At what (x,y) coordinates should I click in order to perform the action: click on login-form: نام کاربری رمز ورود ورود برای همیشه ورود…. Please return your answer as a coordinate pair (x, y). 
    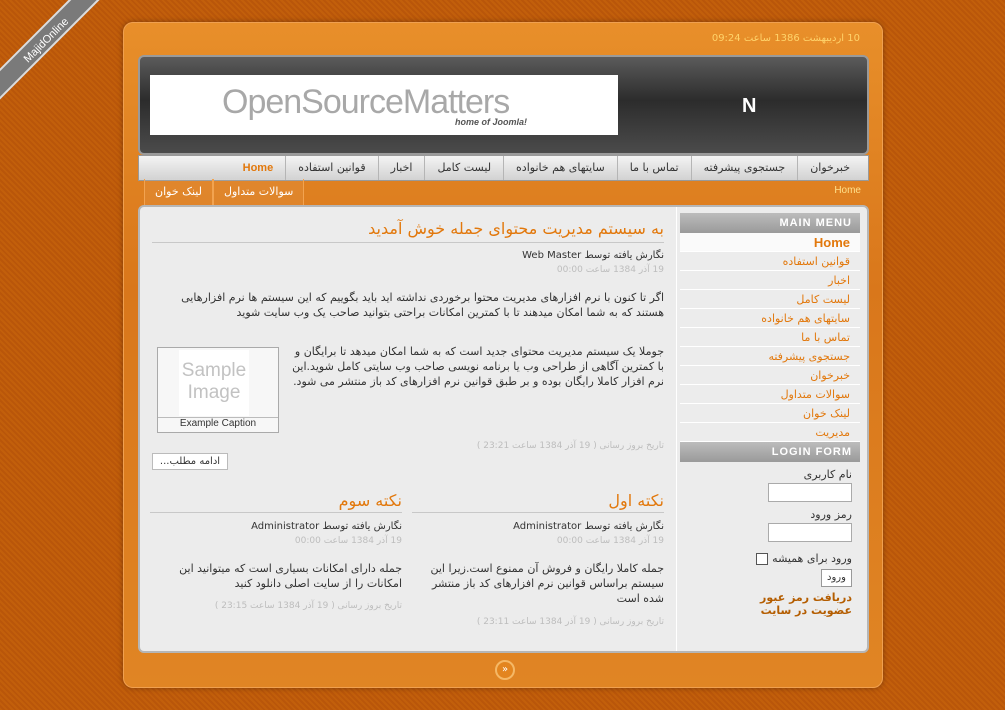
    Looking at the image, I should click on (770, 539).